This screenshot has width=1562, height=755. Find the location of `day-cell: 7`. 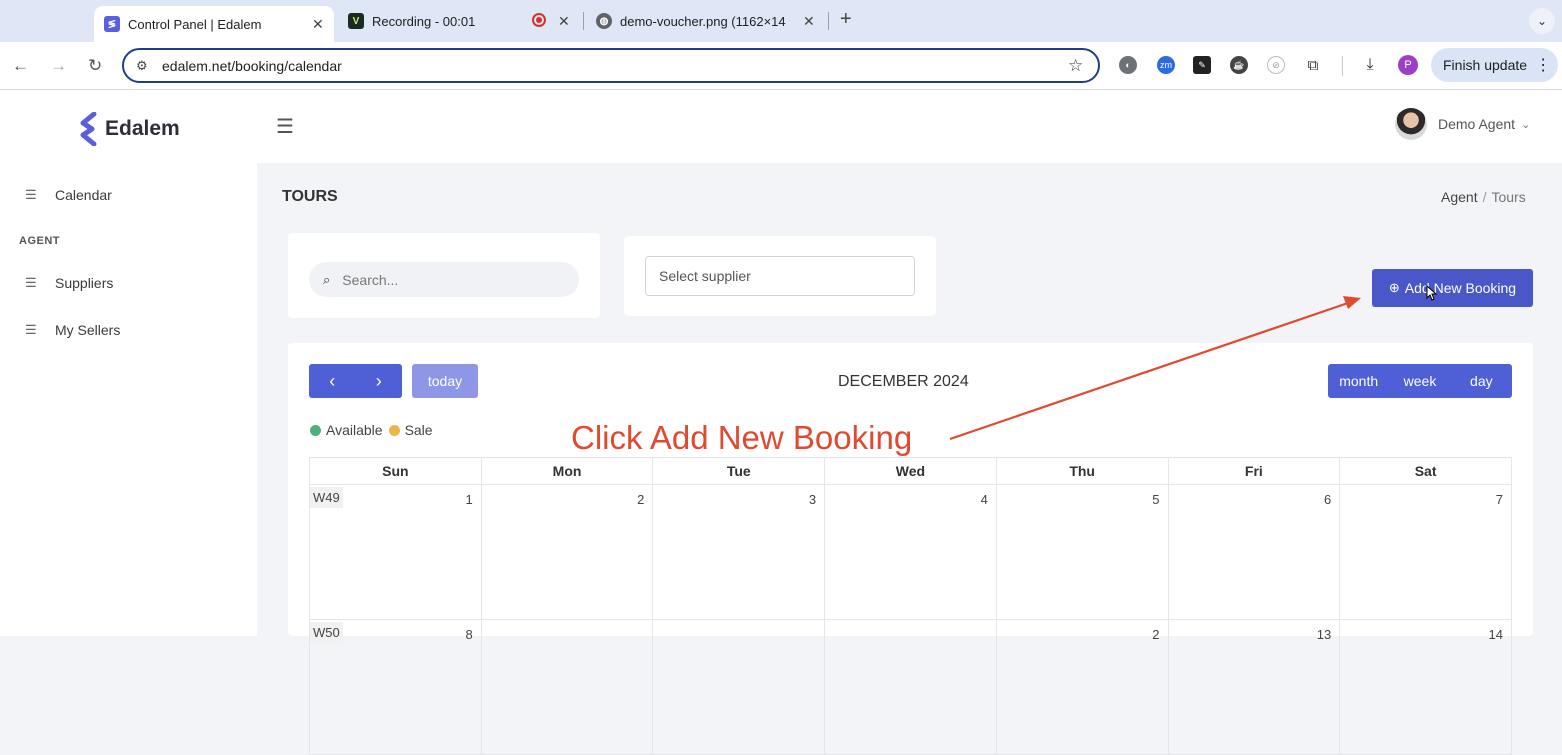

day-cell: 7 is located at coordinates (1425, 552).